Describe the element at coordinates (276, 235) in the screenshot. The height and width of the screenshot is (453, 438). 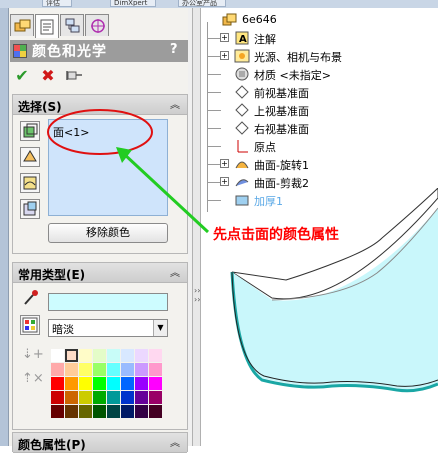
I see `annotation-text: 先点击面的颜色属性` at that location.